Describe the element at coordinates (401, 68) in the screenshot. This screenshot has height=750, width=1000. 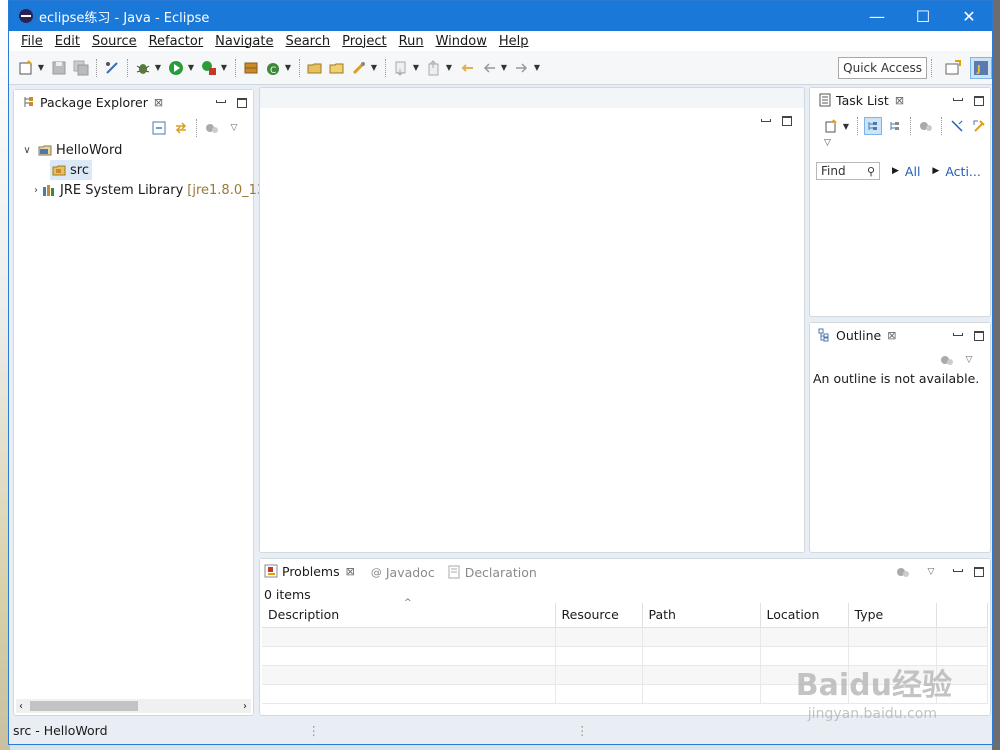
I see `next-annotation-icon` at that location.